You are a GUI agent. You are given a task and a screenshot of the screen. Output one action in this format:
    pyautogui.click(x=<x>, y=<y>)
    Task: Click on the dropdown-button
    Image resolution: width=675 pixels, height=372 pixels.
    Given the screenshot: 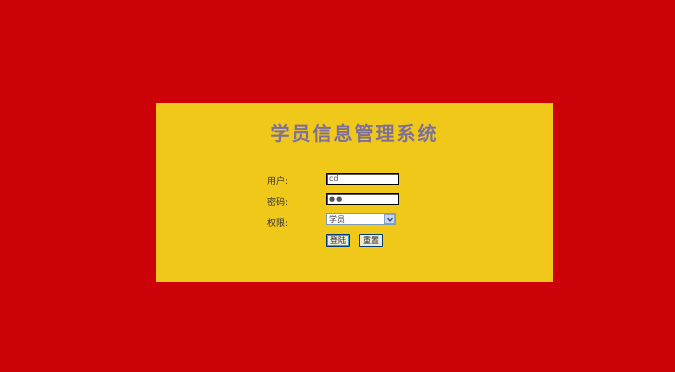 What is the action you would take?
    pyautogui.click(x=389, y=219)
    